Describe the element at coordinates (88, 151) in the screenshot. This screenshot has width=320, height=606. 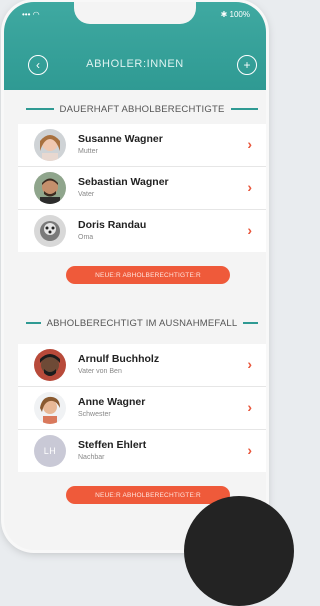
I see `person-role: Mutter` at that location.